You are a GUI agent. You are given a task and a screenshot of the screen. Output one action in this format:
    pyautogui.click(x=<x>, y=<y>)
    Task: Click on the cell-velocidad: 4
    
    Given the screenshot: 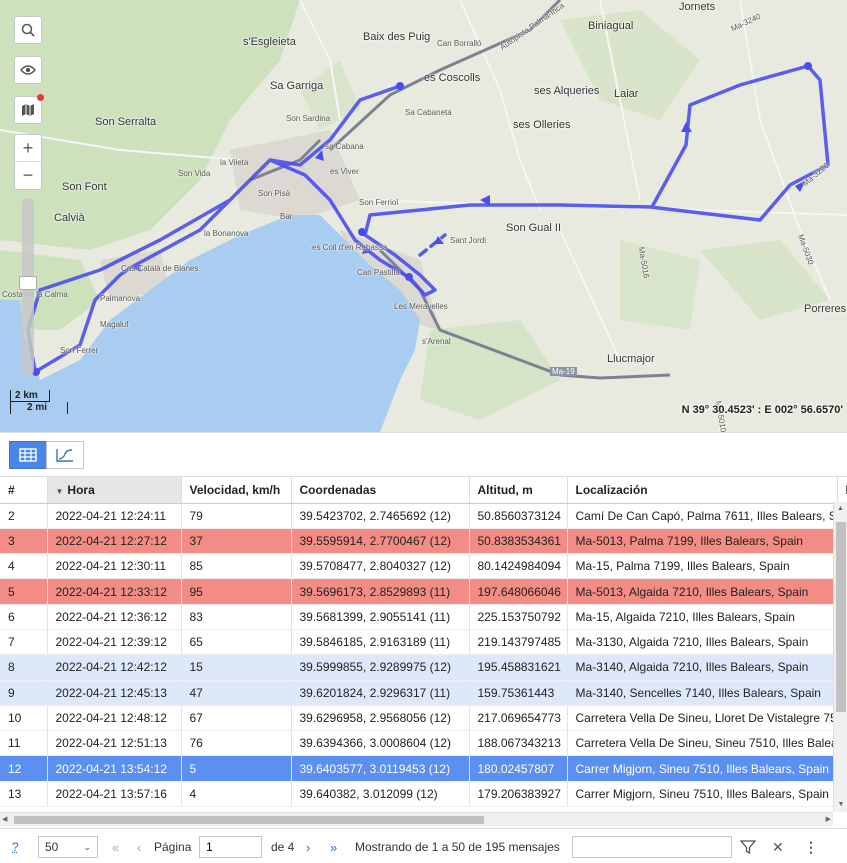 What is the action you would take?
    pyautogui.click(x=236, y=793)
    